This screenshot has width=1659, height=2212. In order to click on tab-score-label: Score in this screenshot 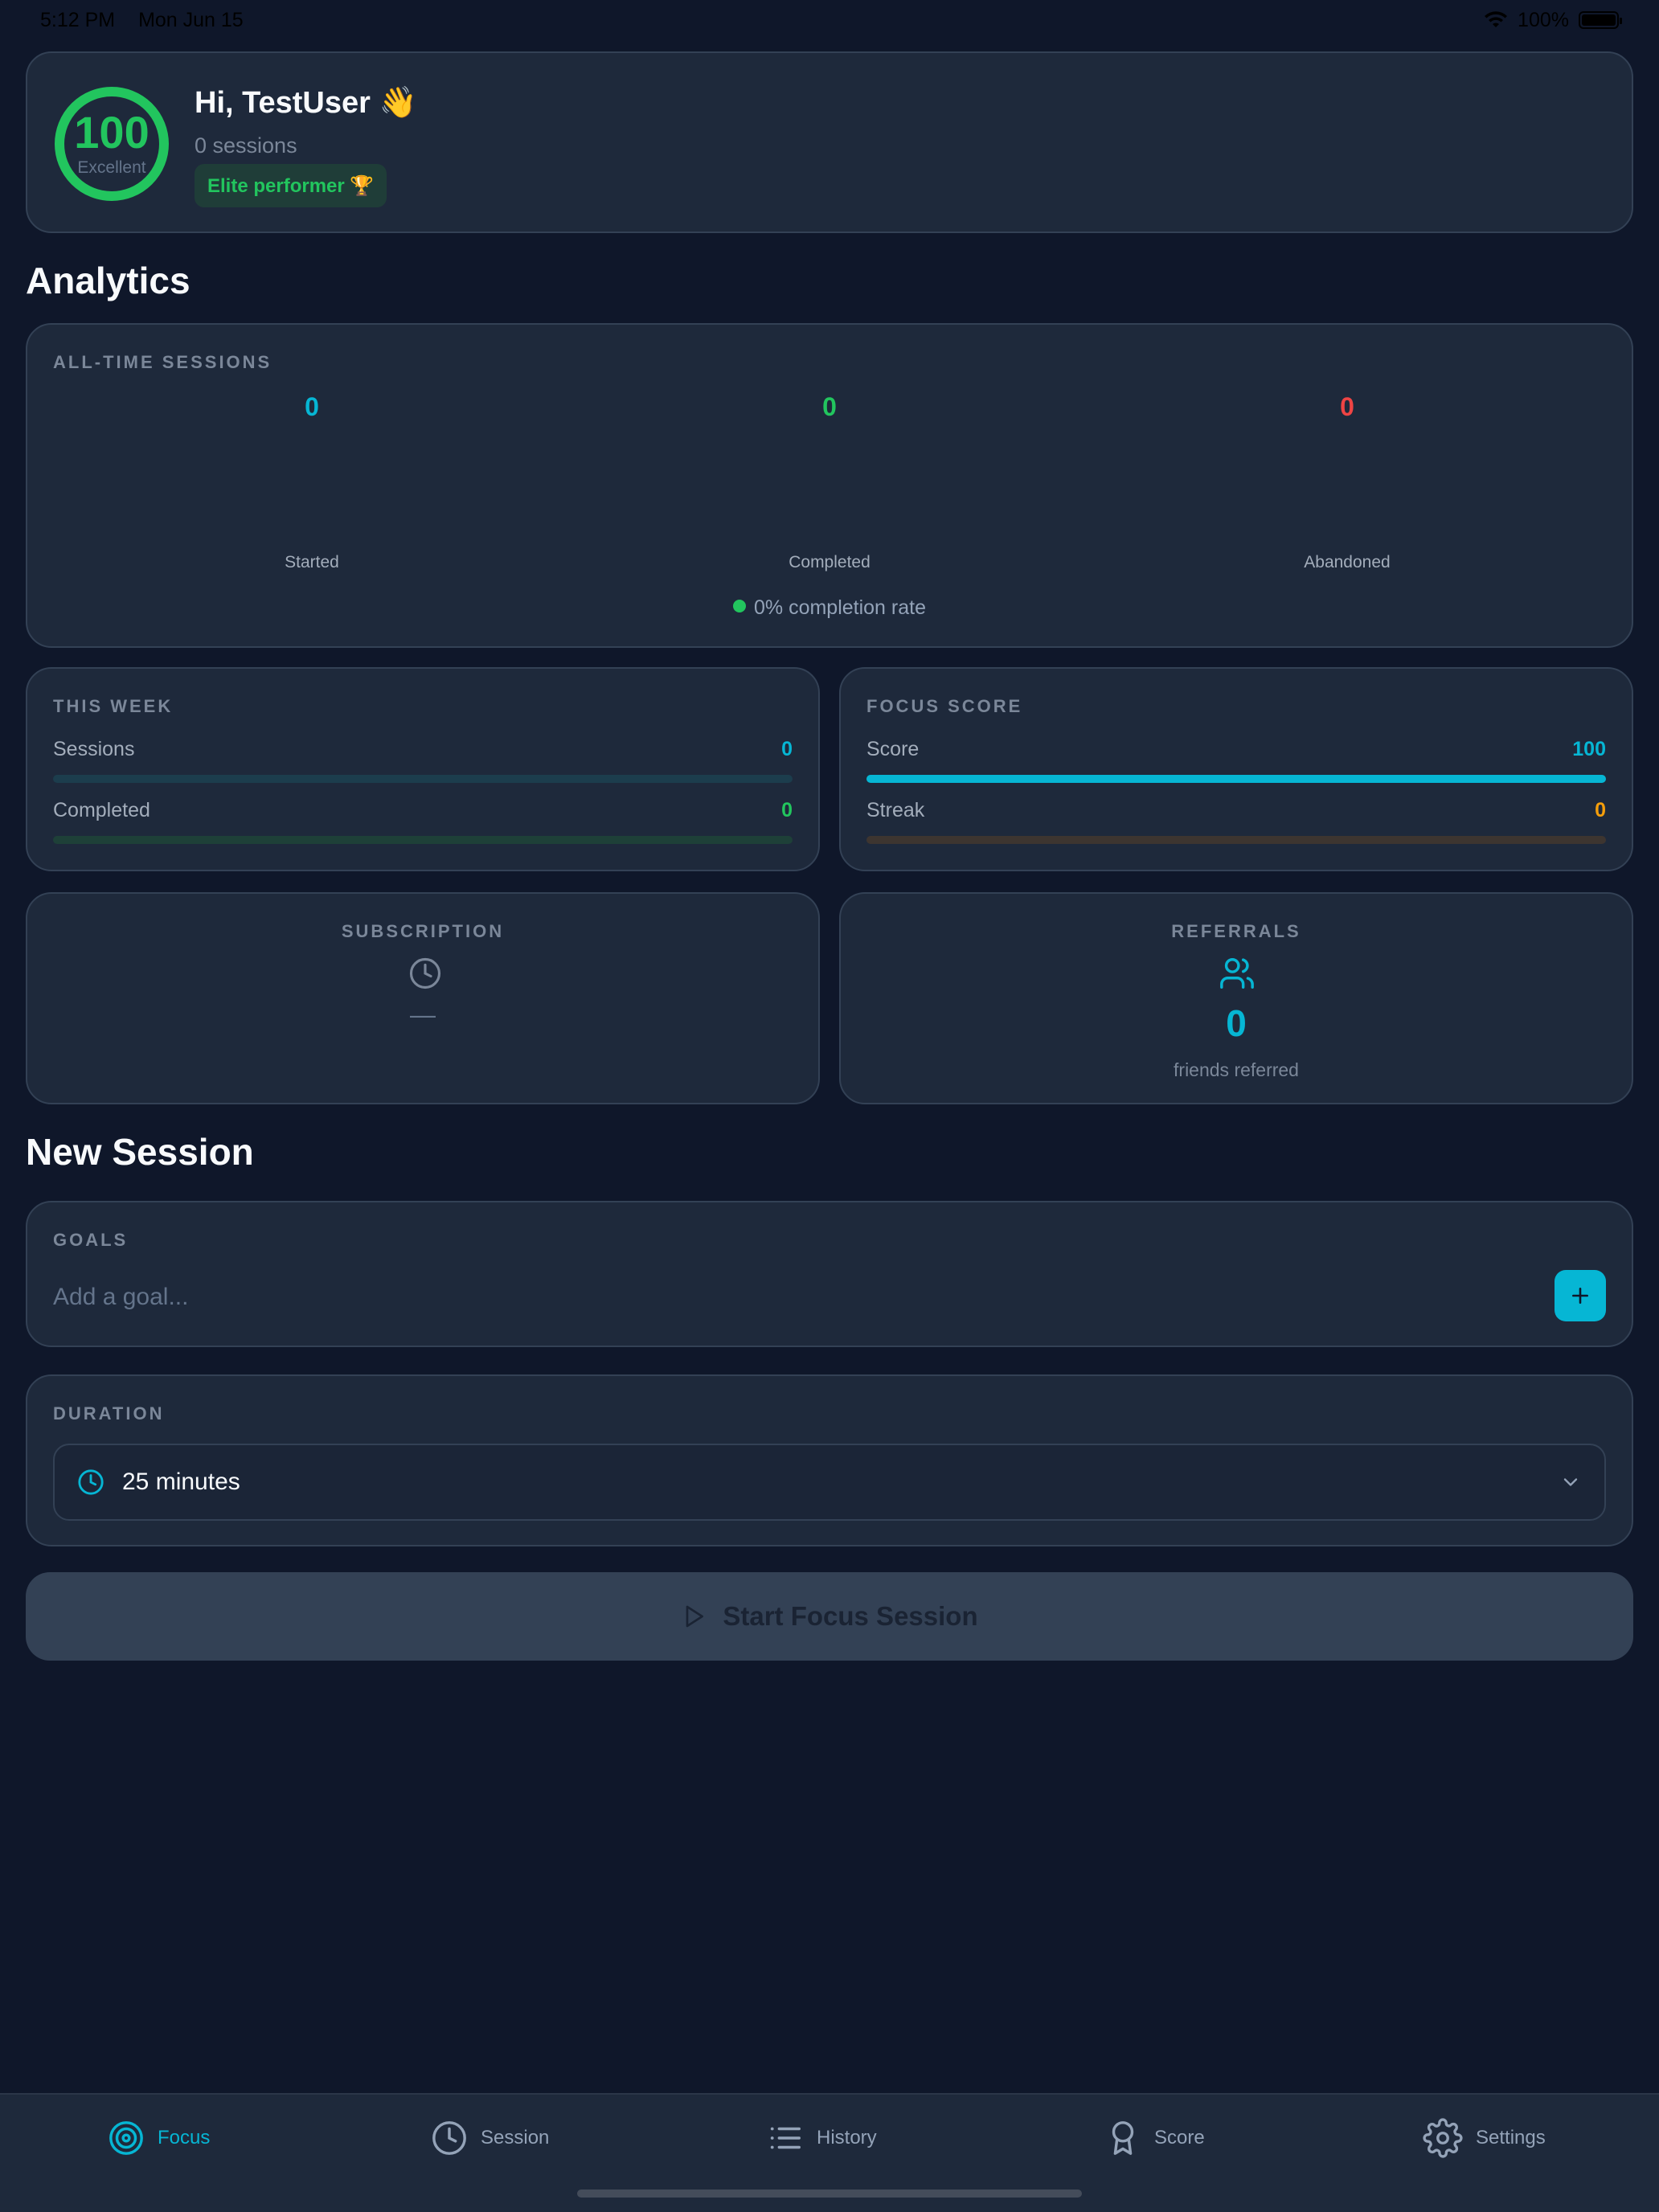, I will do `click(1179, 2138)`.